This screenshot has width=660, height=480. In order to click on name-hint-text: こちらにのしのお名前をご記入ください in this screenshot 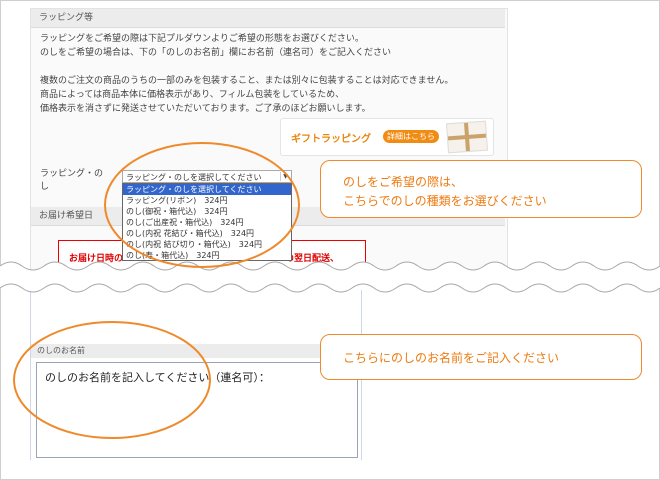, I will do `click(451, 358)`.